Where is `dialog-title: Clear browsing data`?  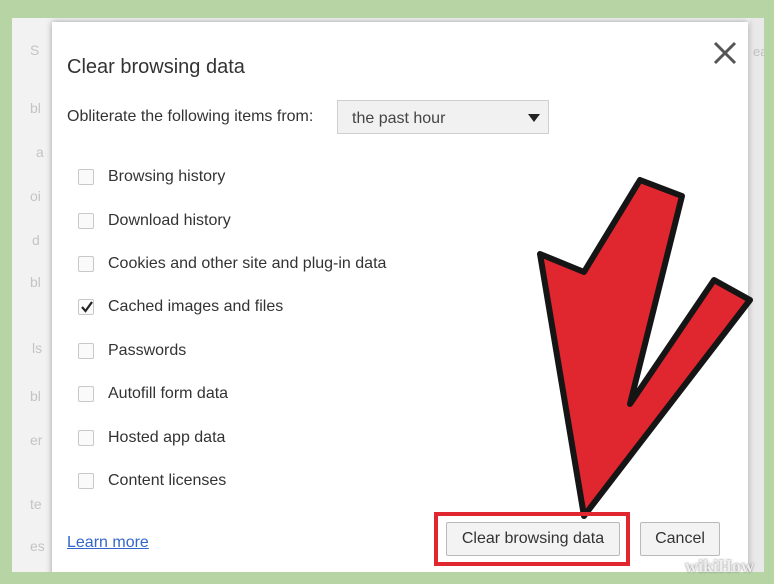
dialog-title: Clear browsing data is located at coordinates (156, 67).